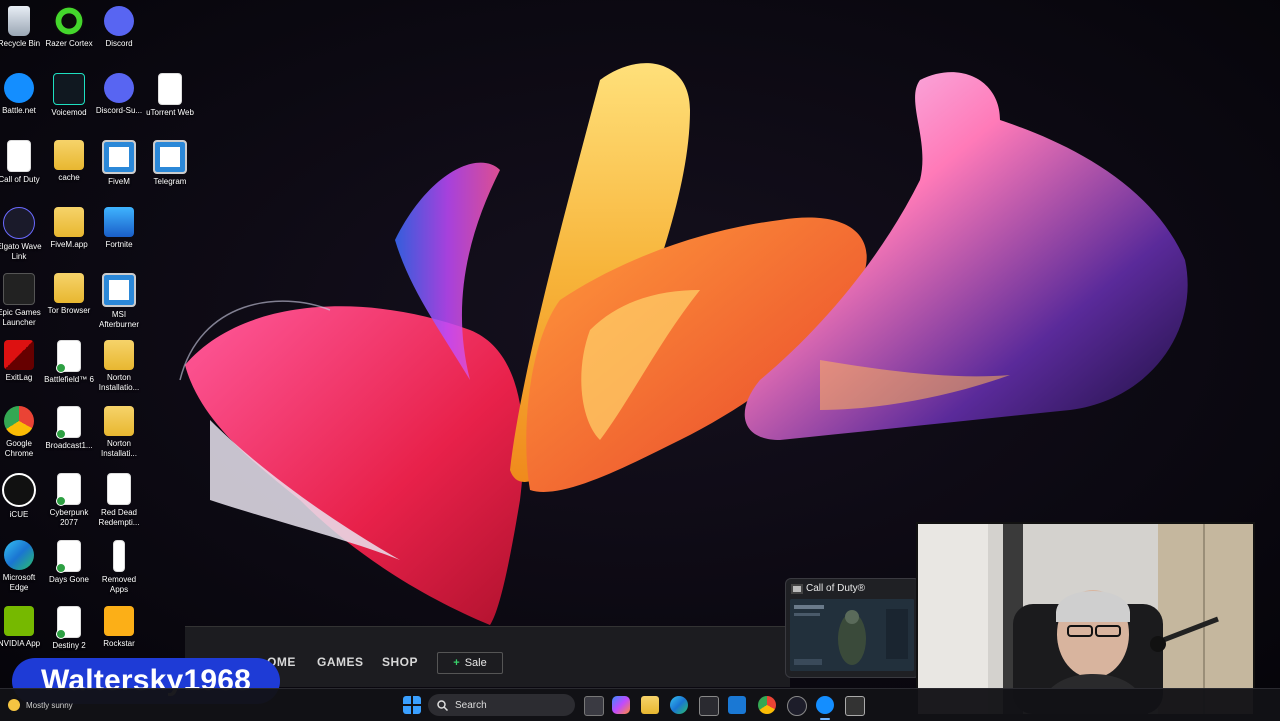 The height and width of the screenshot is (721, 1280). I want to click on edge-icon, so click(679, 705).